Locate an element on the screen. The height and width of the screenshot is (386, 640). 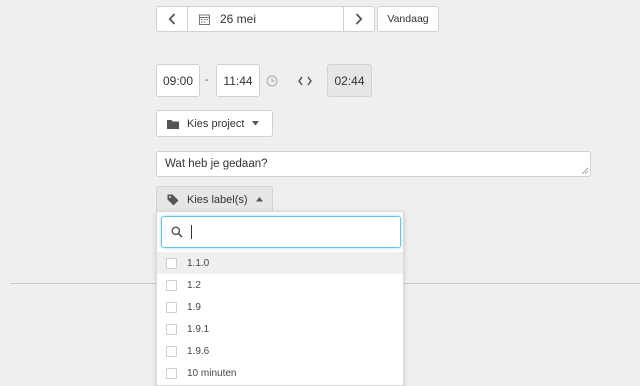
next-day-button is located at coordinates (359, 19).